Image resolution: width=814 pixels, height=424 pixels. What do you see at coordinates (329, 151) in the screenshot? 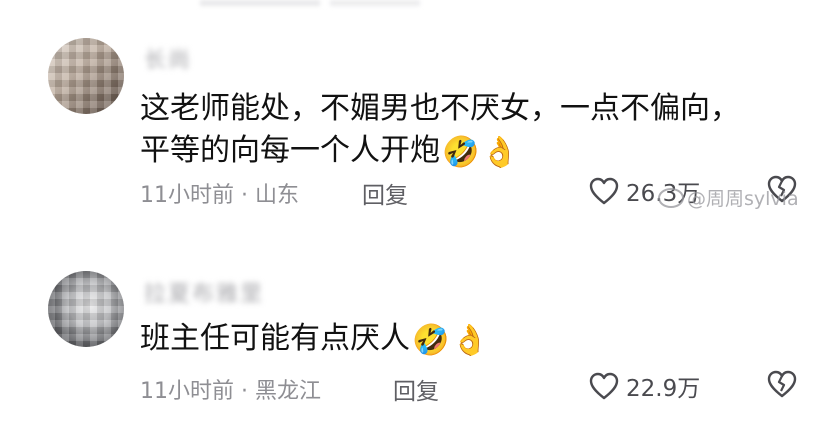
I see `comment-line: 平等的向每一个人开炮🤣👌` at bounding box center [329, 151].